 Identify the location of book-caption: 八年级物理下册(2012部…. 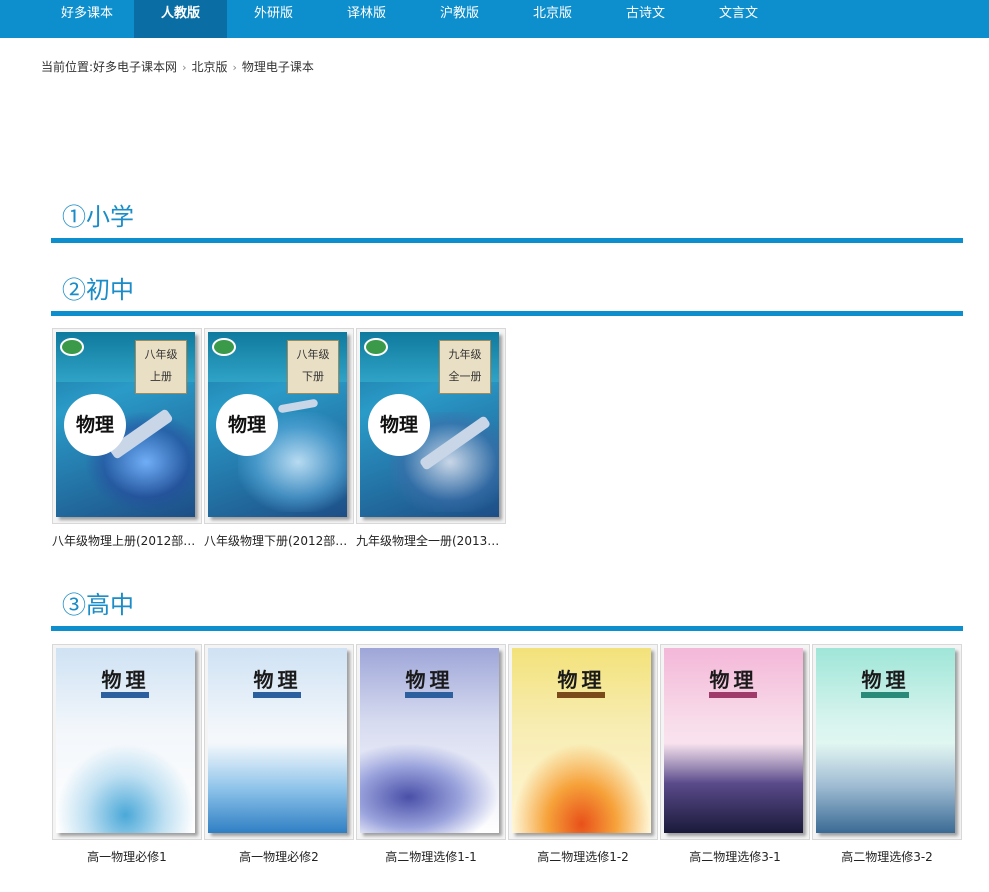
(279, 540).